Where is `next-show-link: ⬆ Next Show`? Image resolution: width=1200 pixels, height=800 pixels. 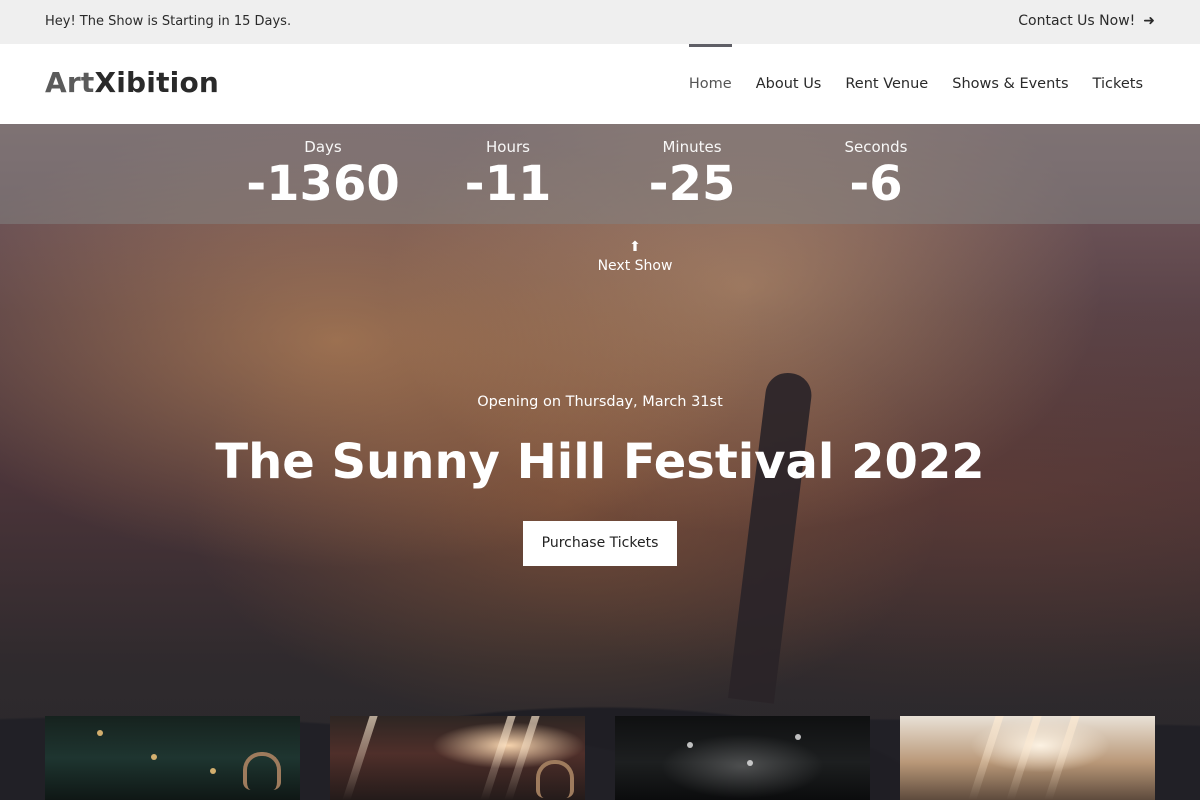 next-show-link: ⬆ Next Show is located at coordinates (635, 257).